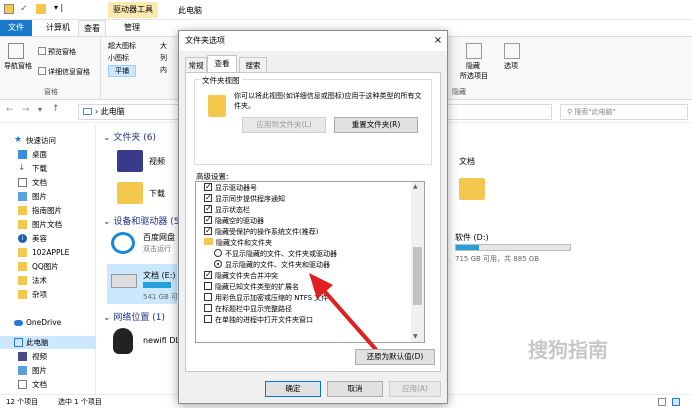 The image size is (692, 408). What do you see at coordinates (118, 58) in the screenshot?
I see `layout-small: 小图标` at bounding box center [118, 58].